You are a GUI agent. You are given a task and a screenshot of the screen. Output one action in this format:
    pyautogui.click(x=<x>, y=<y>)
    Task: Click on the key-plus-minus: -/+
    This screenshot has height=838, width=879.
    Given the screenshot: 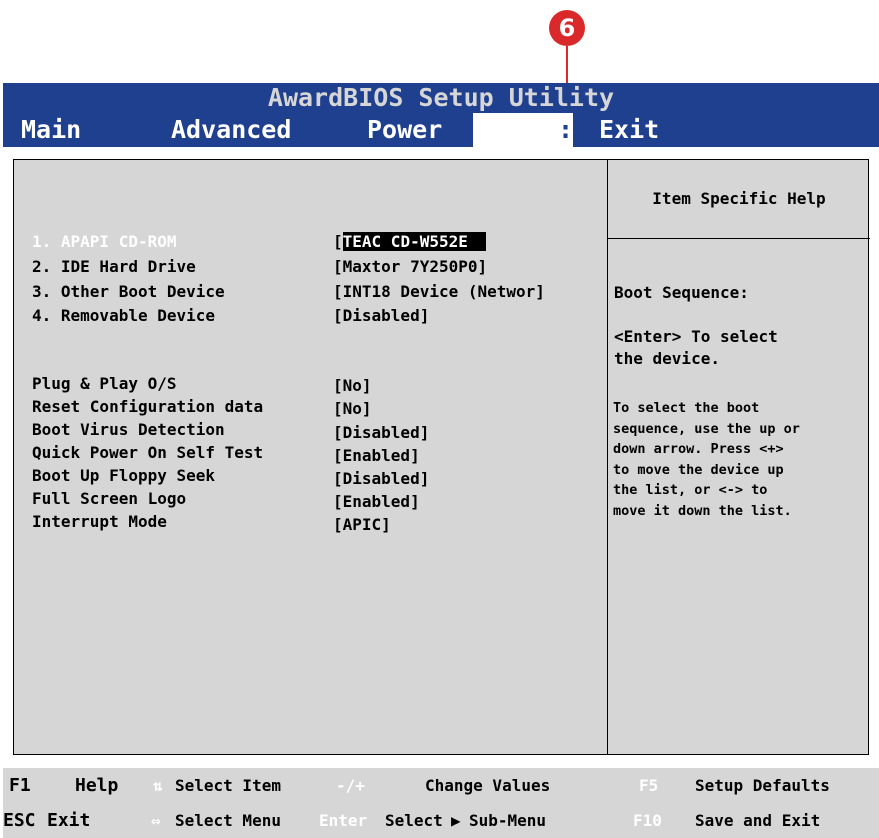 What is the action you would take?
    pyautogui.click(x=350, y=785)
    